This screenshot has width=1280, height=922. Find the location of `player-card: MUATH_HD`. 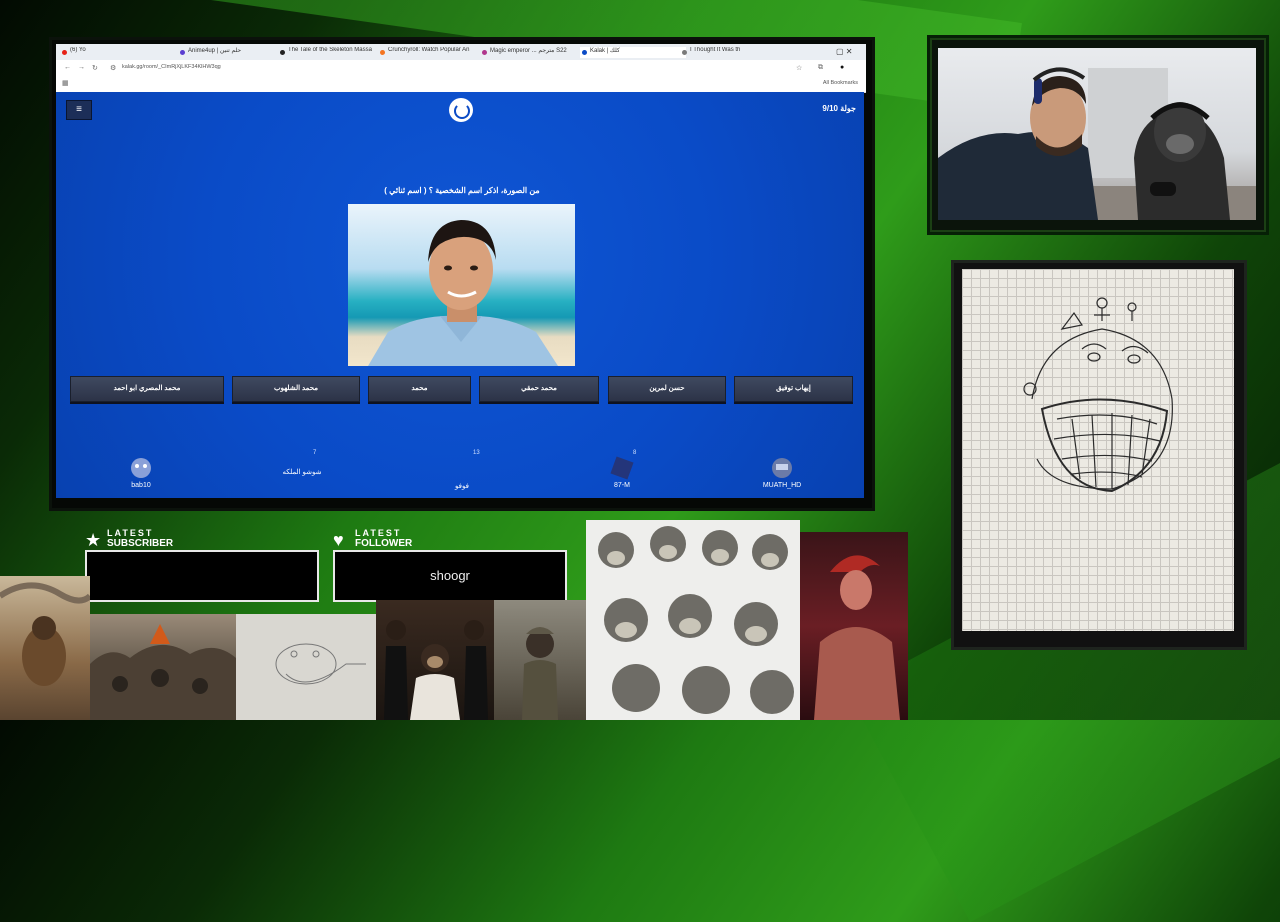

player-card: MUATH_HD is located at coordinates (782, 474).